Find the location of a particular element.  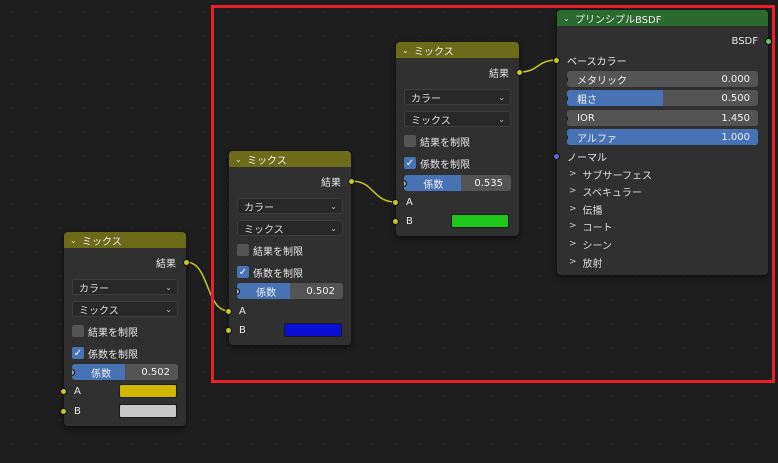

mix-node-2-header: ⌄ ミックス is located at coordinates (290, 159).